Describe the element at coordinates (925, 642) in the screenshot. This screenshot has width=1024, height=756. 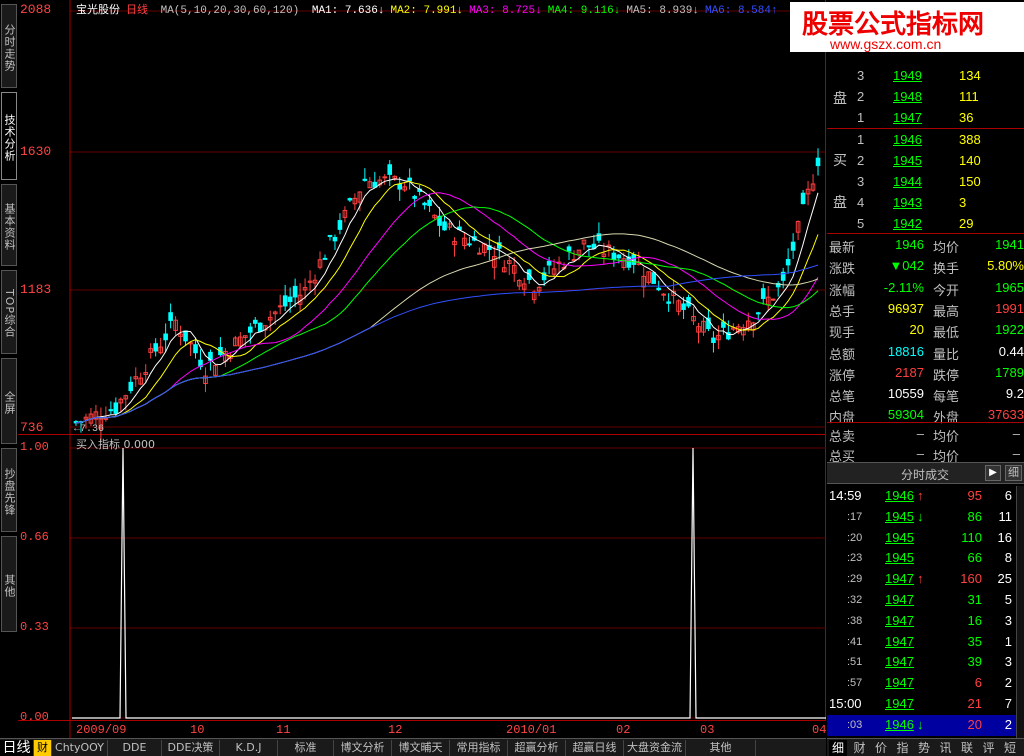
I see `tick-row: :41 1947 35 1` at that location.